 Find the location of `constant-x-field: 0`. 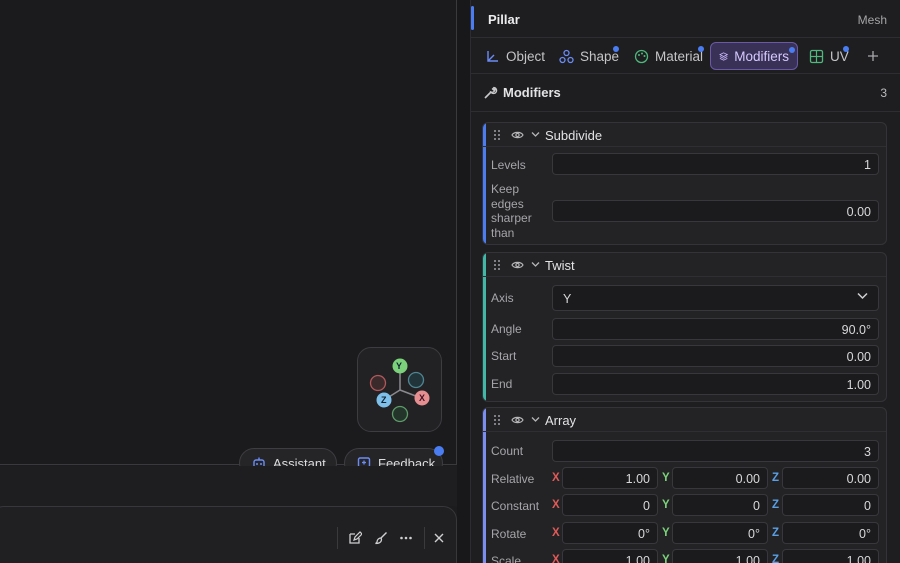

constant-x-field: 0 is located at coordinates (610, 505).